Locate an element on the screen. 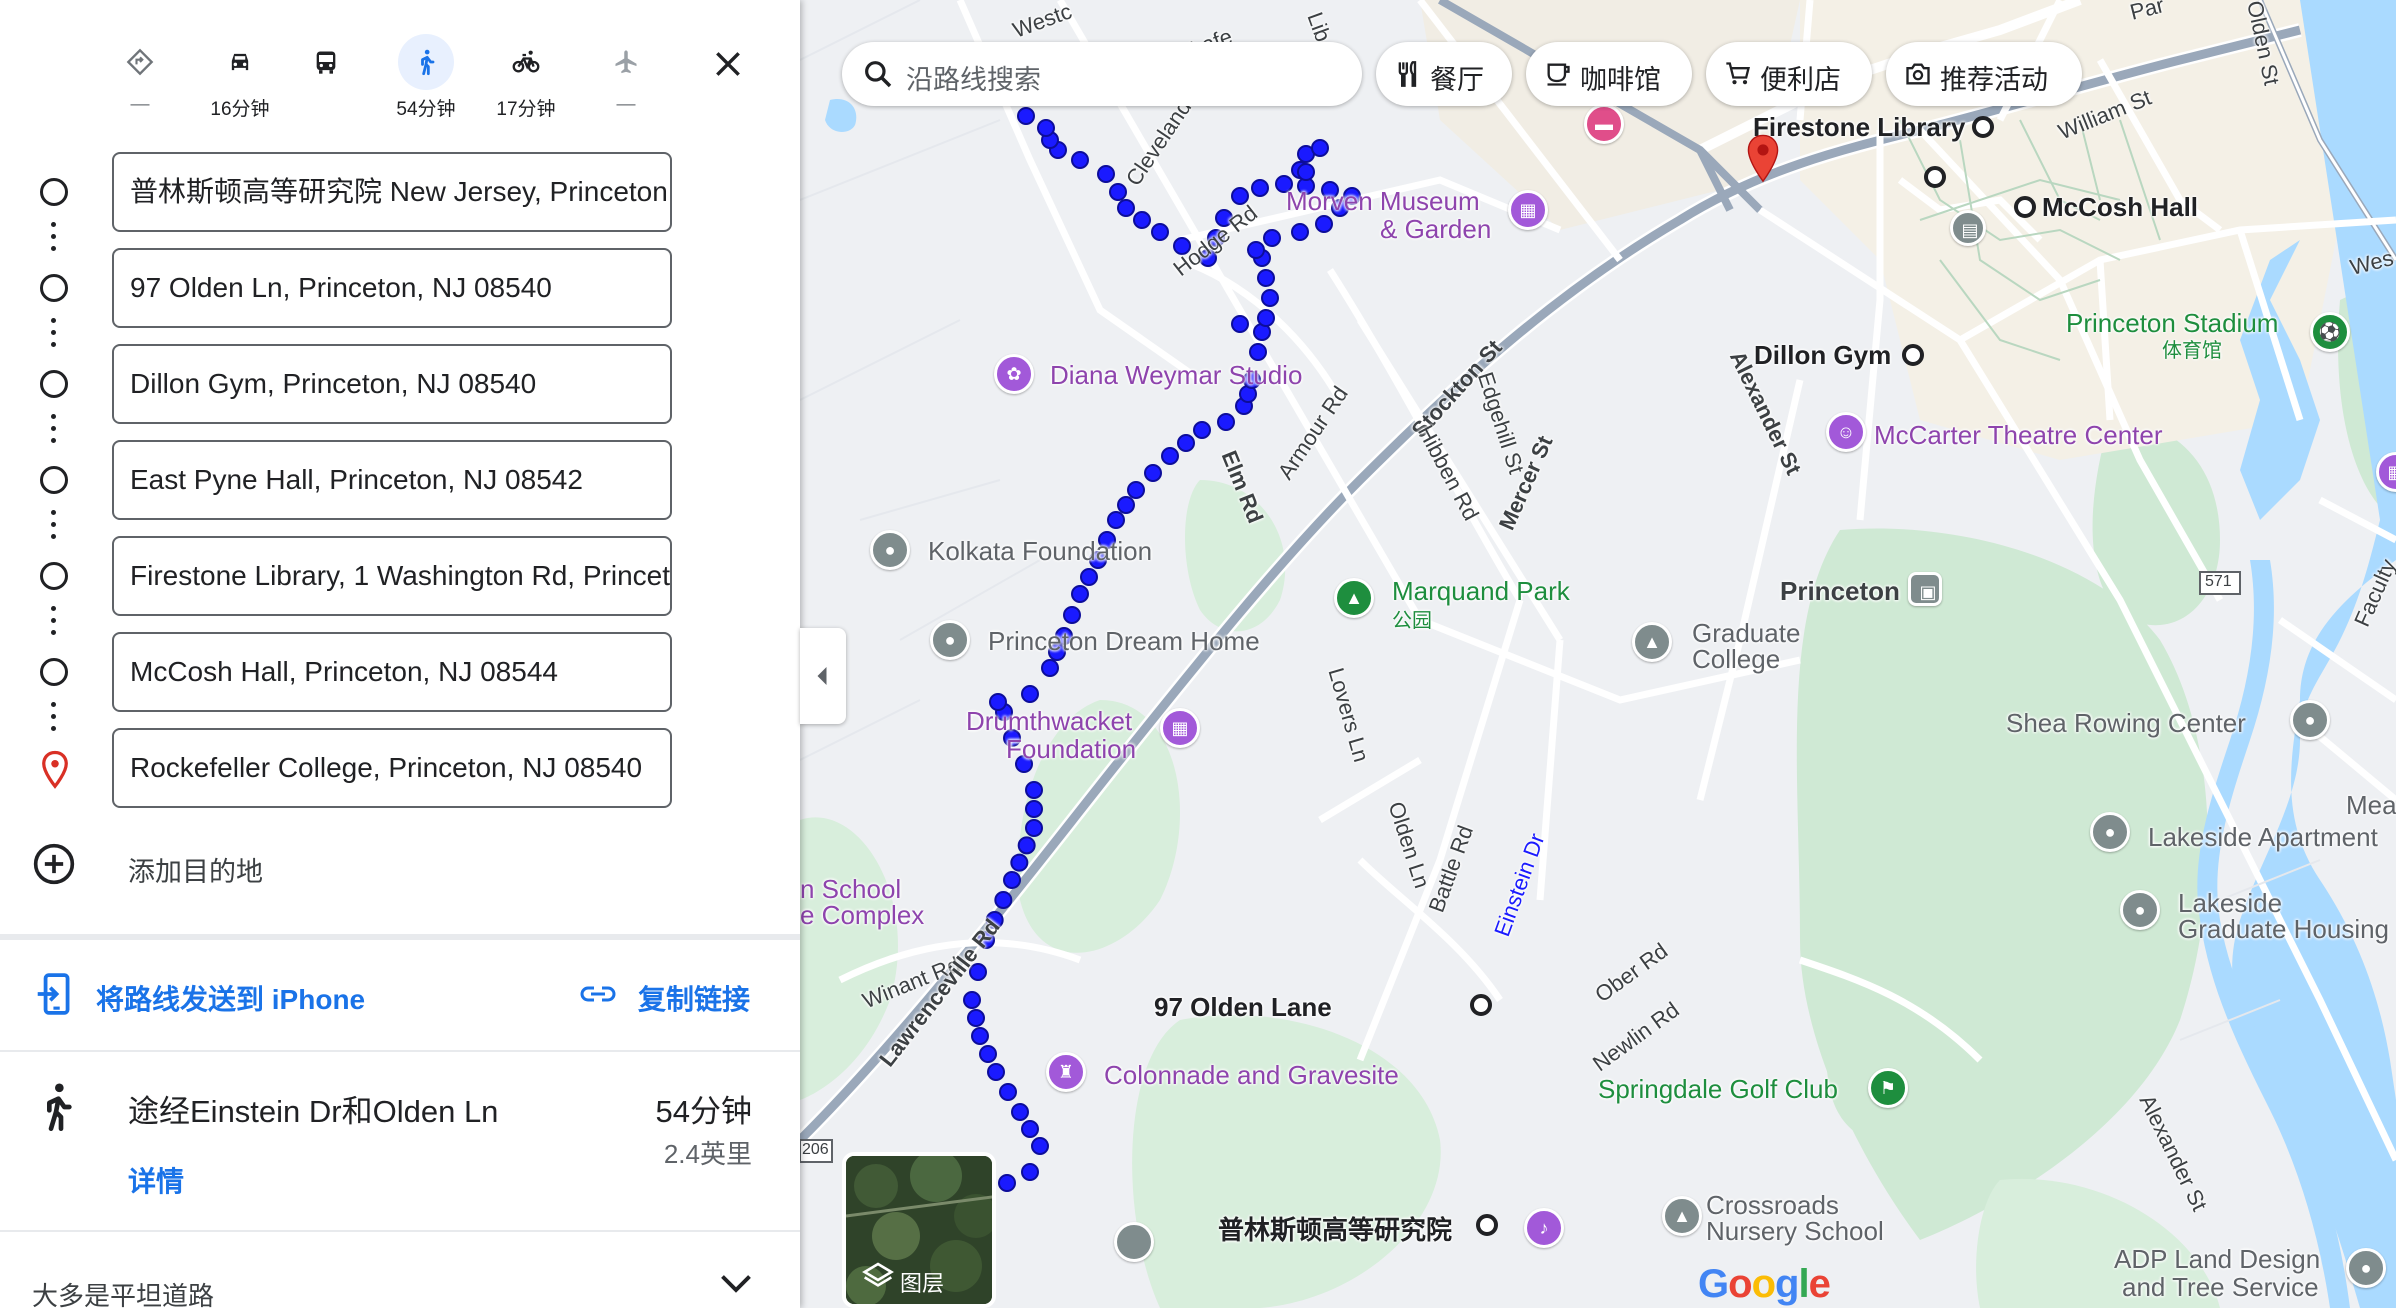 This screenshot has height=1308, width=2396. waypoint-label-97-olden: 97 Olden Lane is located at coordinates (1243, 1007).